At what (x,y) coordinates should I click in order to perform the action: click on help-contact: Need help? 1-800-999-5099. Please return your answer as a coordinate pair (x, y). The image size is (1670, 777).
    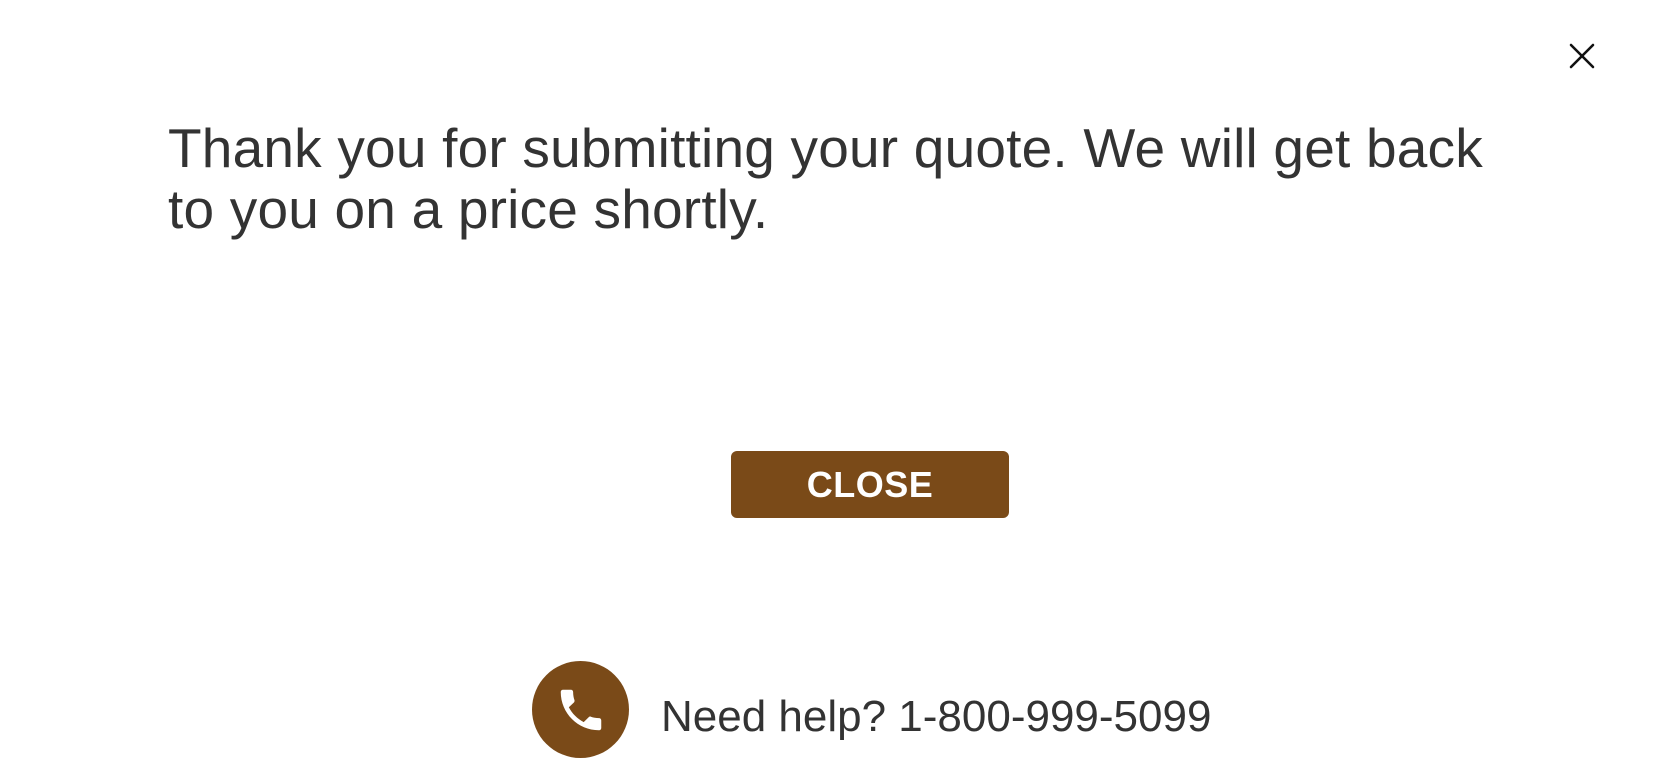
    Looking at the image, I should click on (871, 709).